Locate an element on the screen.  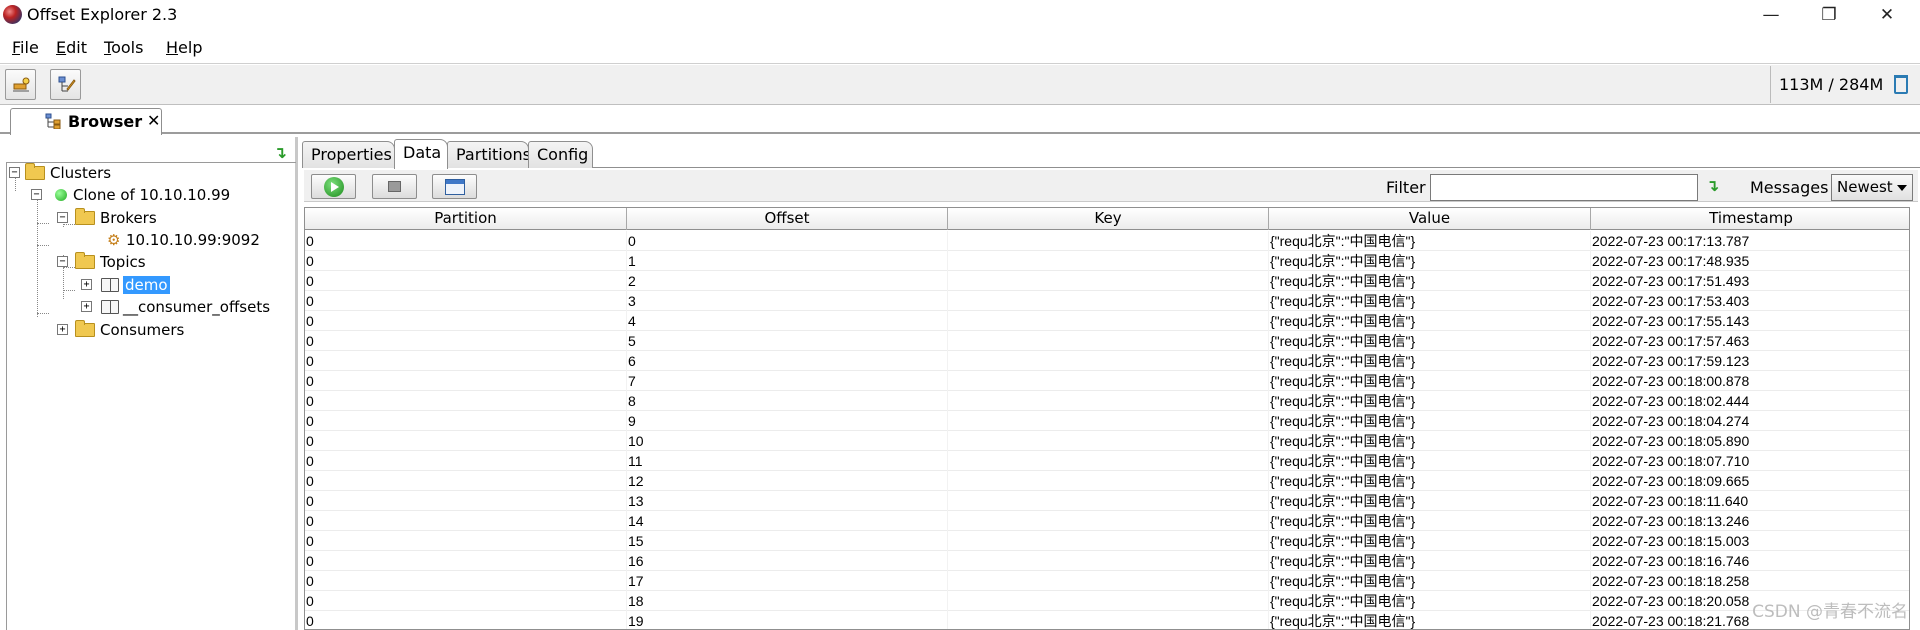
tree-node-topic-consumer-offsets: + __consumer_offsets is located at coordinates (138, 307).